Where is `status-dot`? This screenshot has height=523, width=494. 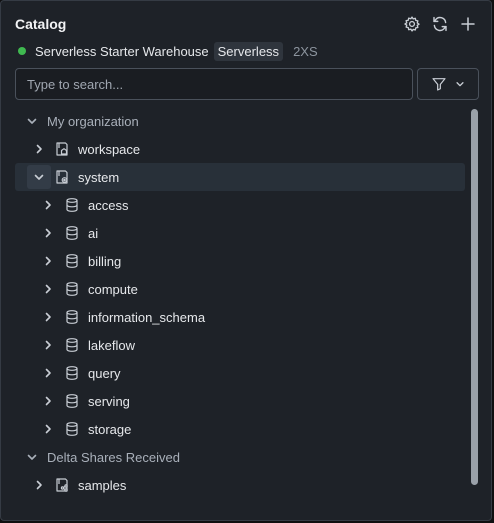 status-dot is located at coordinates (22, 51).